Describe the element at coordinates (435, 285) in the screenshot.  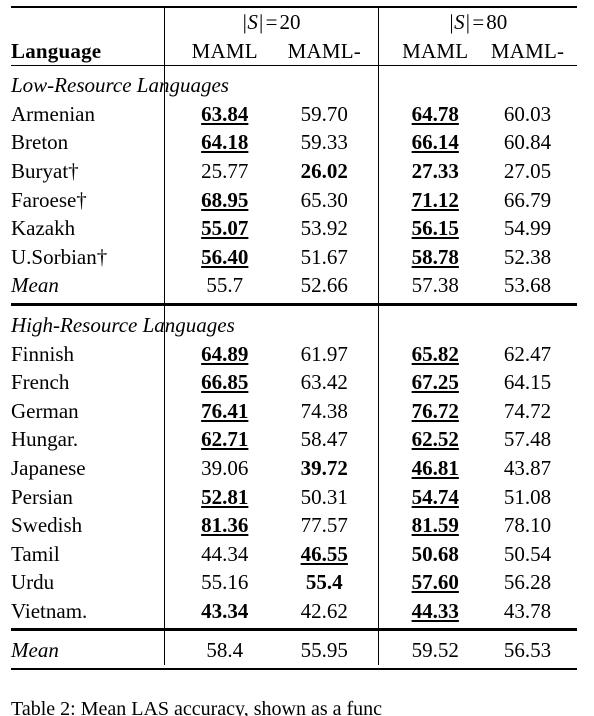
I see `cell-text: 57.38` at that location.